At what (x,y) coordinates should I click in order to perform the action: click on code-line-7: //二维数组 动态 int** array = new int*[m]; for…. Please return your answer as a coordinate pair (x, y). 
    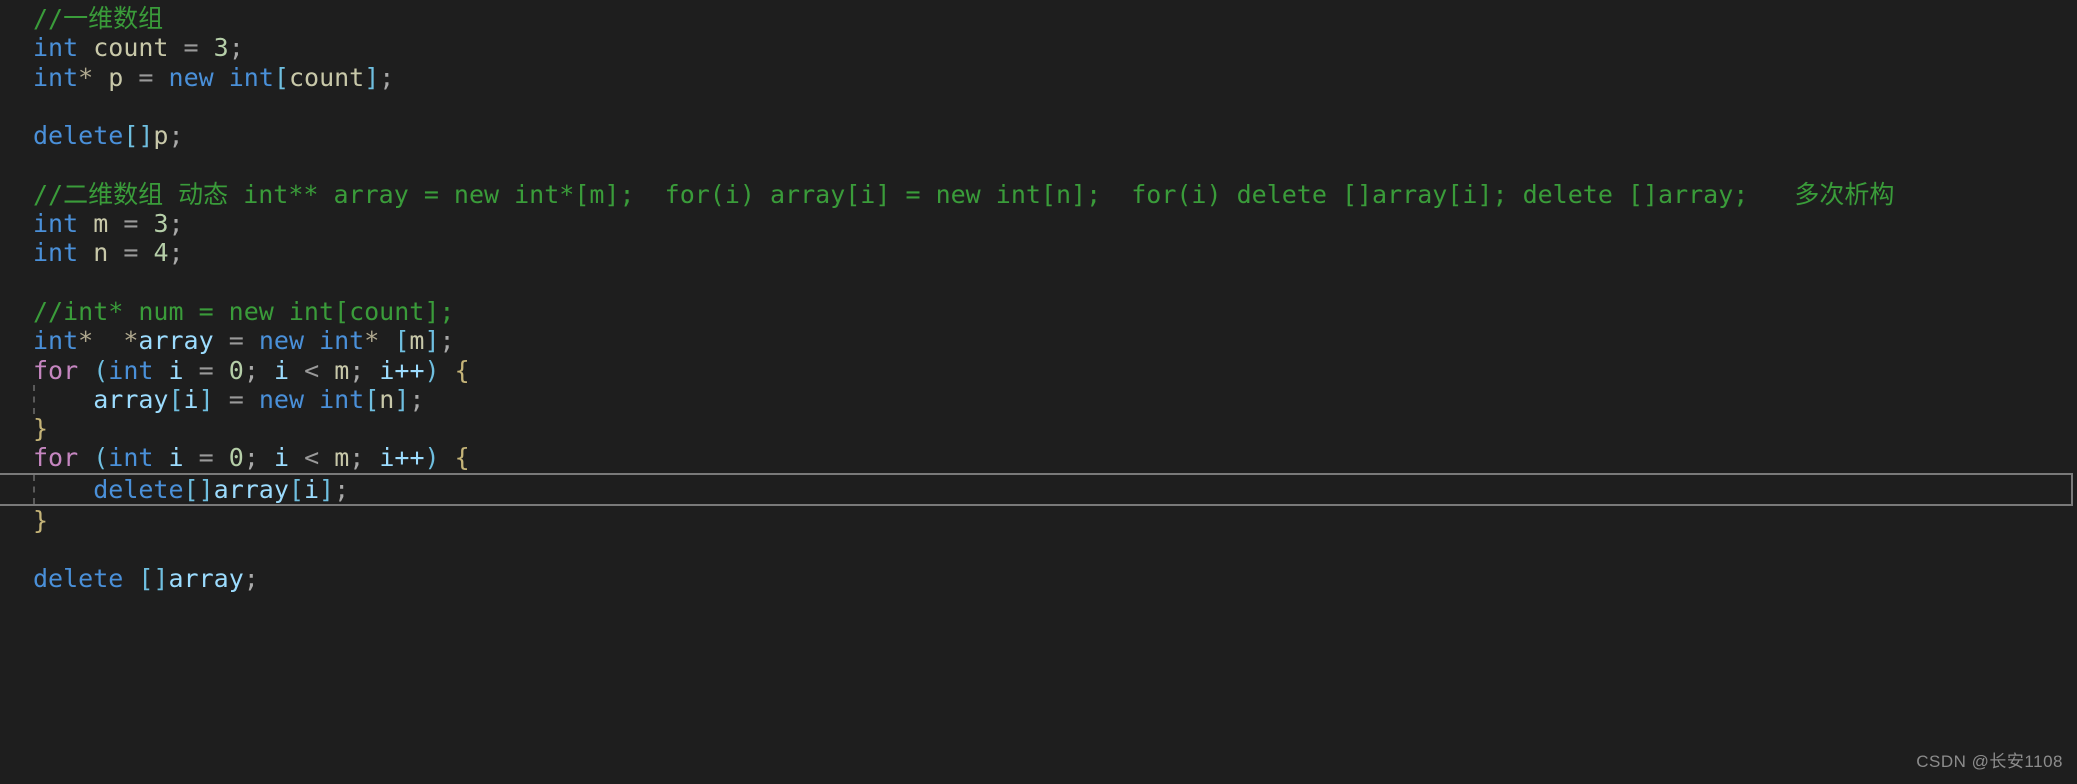
    Looking at the image, I should click on (1038, 194).